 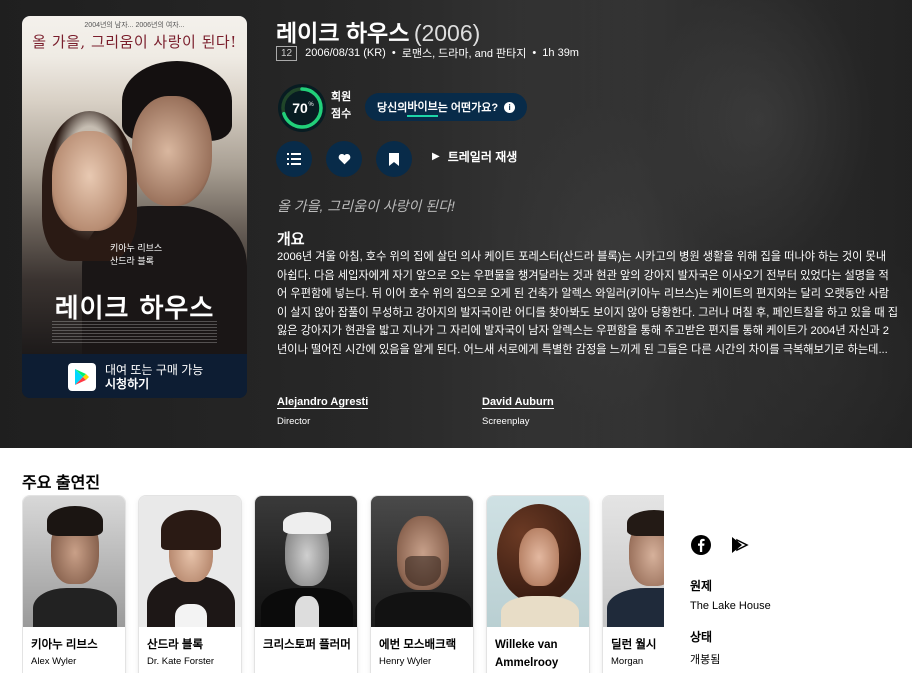 I want to click on cast-card: 크리스토퍼 플러머, so click(x=306, y=584).